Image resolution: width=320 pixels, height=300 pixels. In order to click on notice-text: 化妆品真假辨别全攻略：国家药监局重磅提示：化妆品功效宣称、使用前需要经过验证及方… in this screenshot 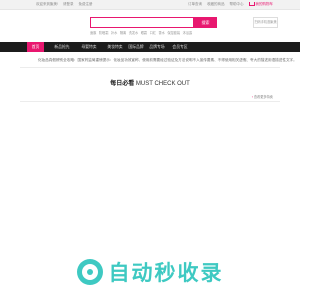, I will do `click(167, 60)`.